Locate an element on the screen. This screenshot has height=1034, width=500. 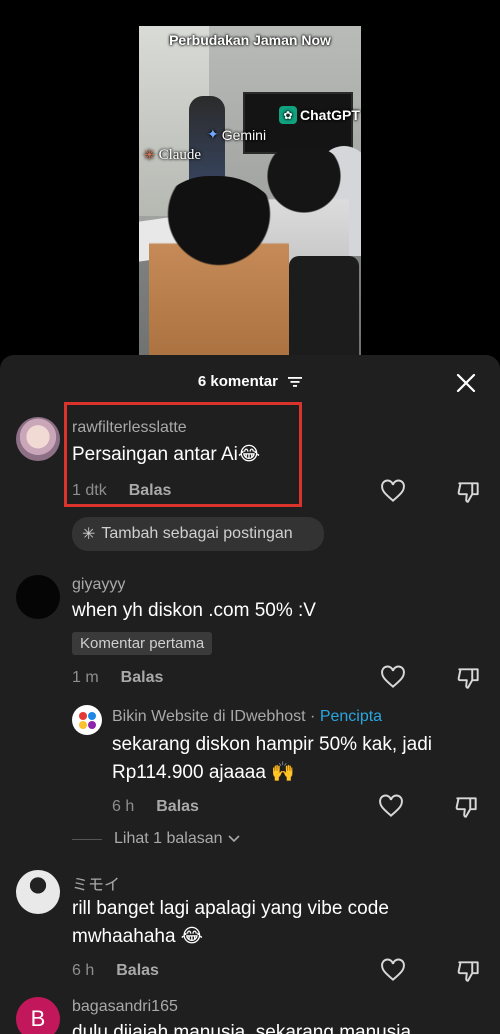
highlight-box is located at coordinates (183, 454).